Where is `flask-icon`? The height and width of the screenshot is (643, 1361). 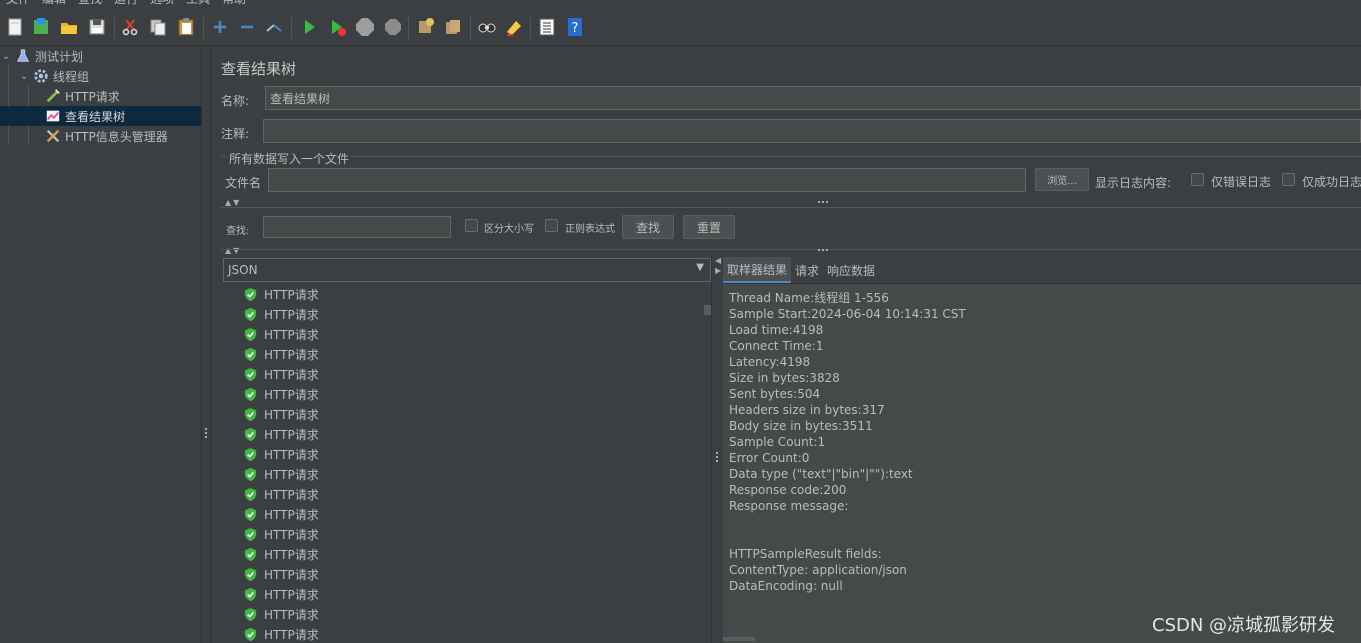
flask-icon is located at coordinates (23, 56).